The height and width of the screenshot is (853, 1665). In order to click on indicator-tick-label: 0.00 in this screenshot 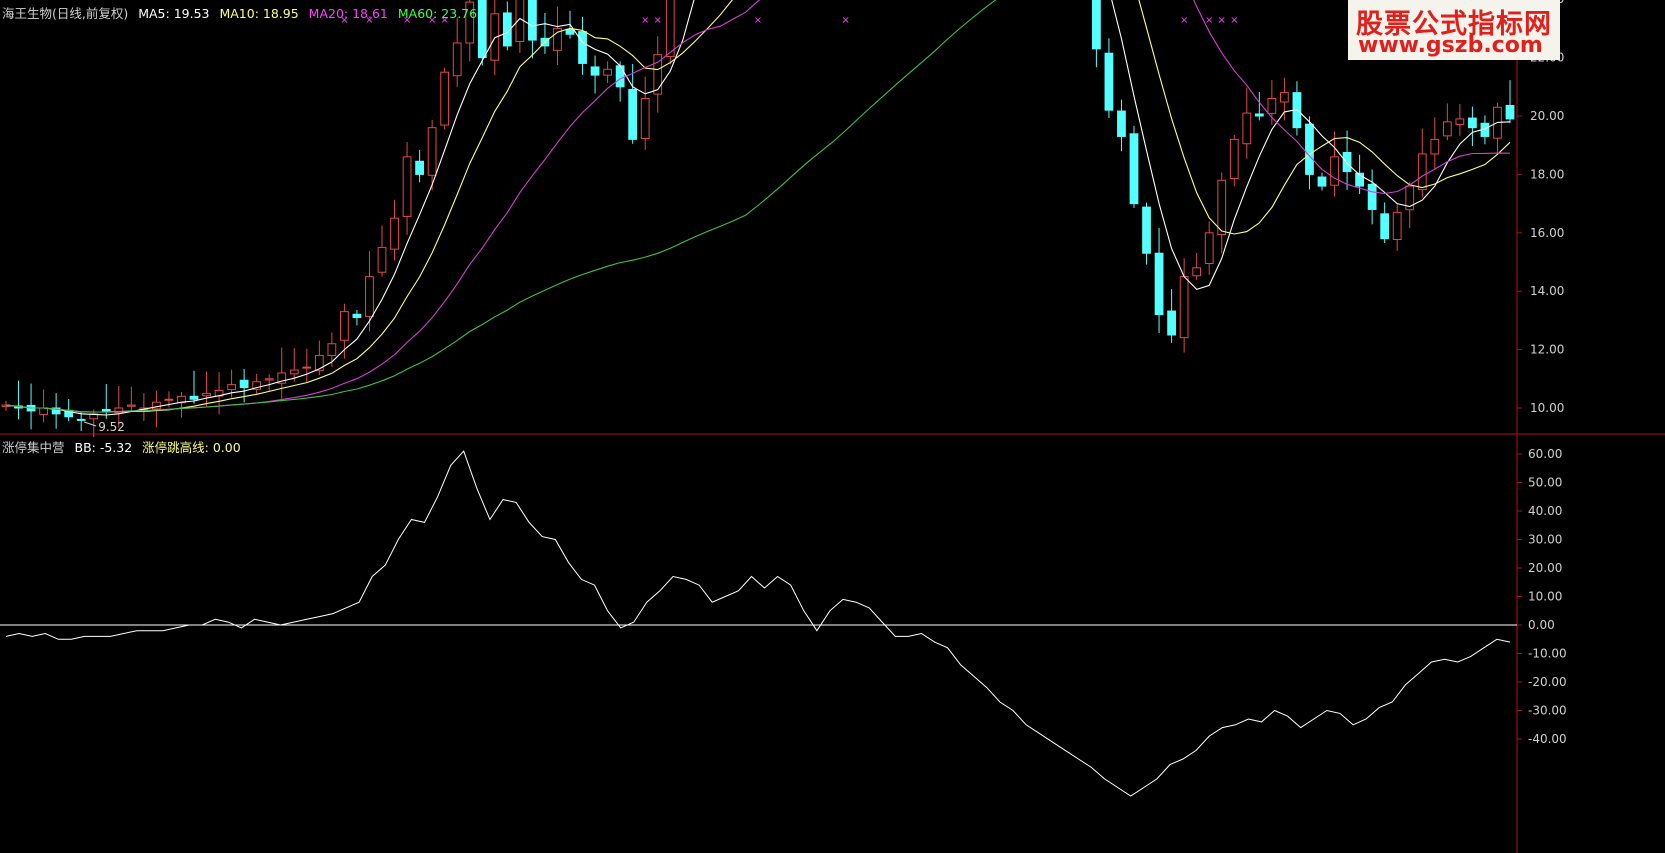, I will do `click(1541, 625)`.